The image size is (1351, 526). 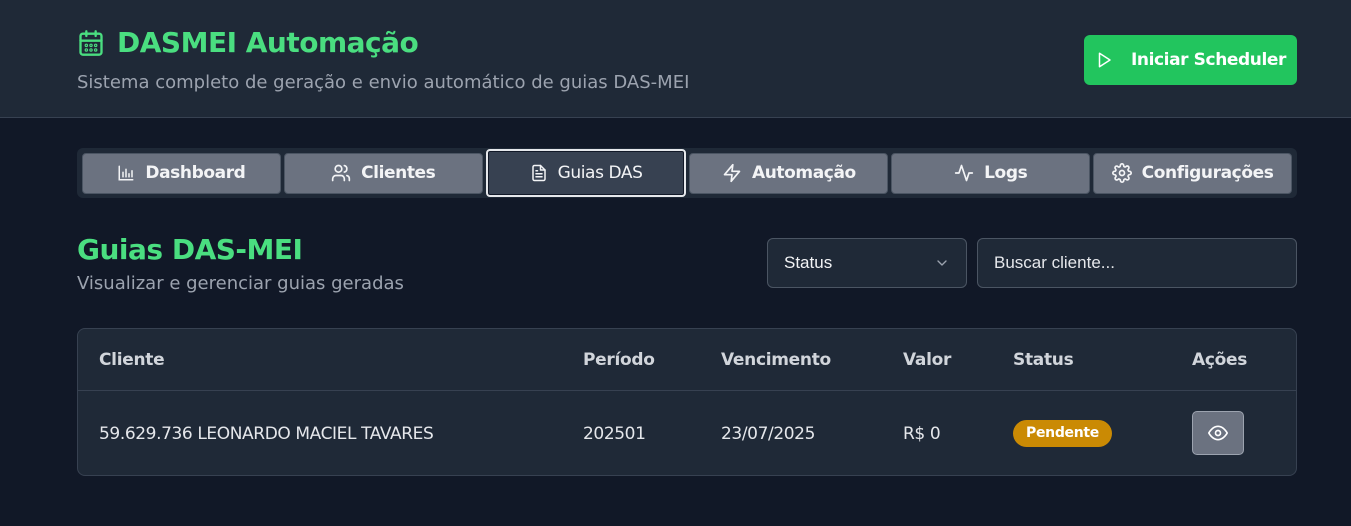 What do you see at coordinates (1220, 360) in the screenshot?
I see `column-header-acoes: Ações` at bounding box center [1220, 360].